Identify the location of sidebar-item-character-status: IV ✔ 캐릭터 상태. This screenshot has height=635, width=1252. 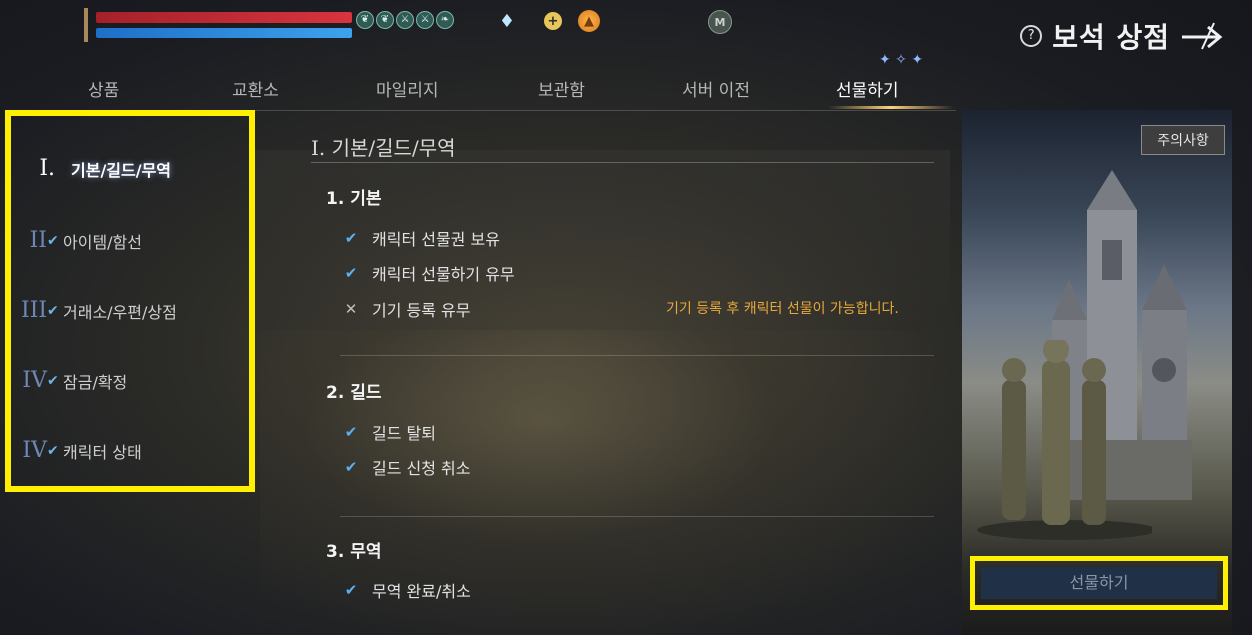
(81, 450).